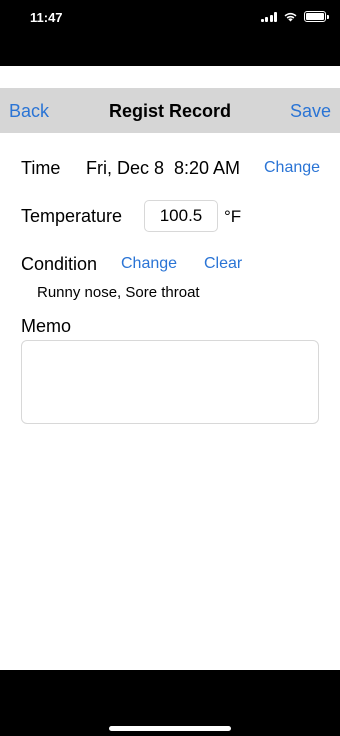  Describe the element at coordinates (170, 703) in the screenshot. I see `home-area` at that location.